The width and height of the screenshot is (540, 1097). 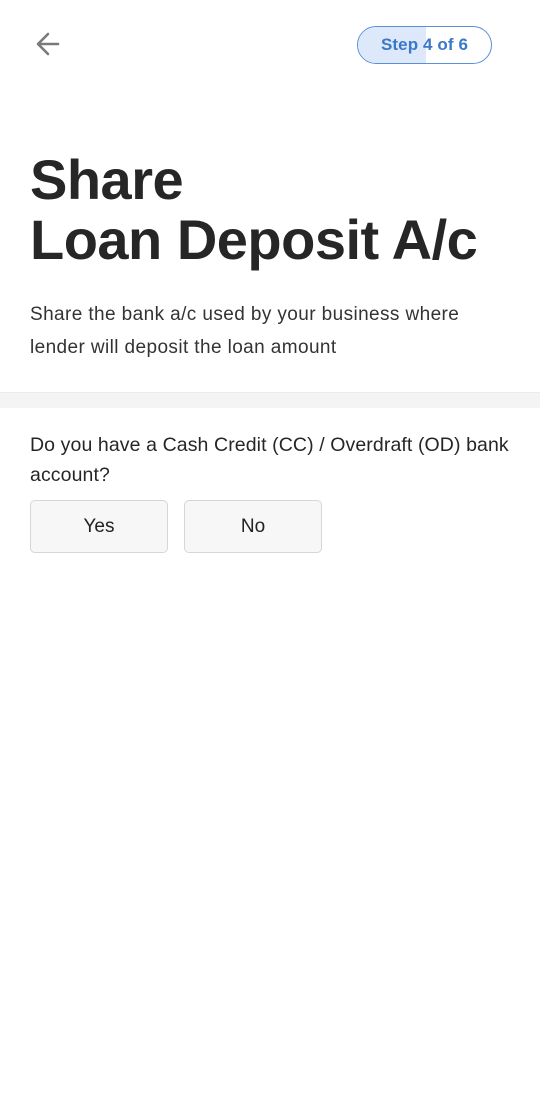 I want to click on no-button: No, so click(x=253, y=526).